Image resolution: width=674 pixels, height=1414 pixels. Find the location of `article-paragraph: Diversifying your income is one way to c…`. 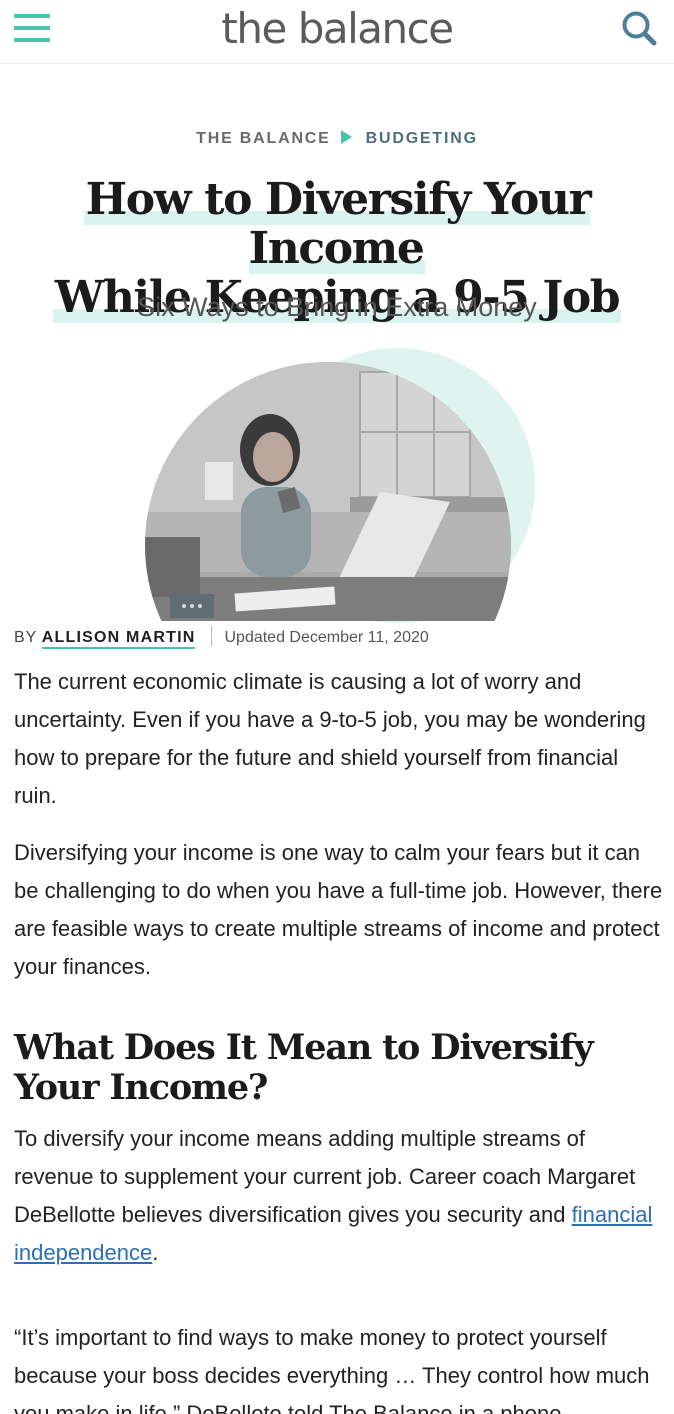

article-paragraph: Diversifying your income is one way to c… is located at coordinates (338, 909).